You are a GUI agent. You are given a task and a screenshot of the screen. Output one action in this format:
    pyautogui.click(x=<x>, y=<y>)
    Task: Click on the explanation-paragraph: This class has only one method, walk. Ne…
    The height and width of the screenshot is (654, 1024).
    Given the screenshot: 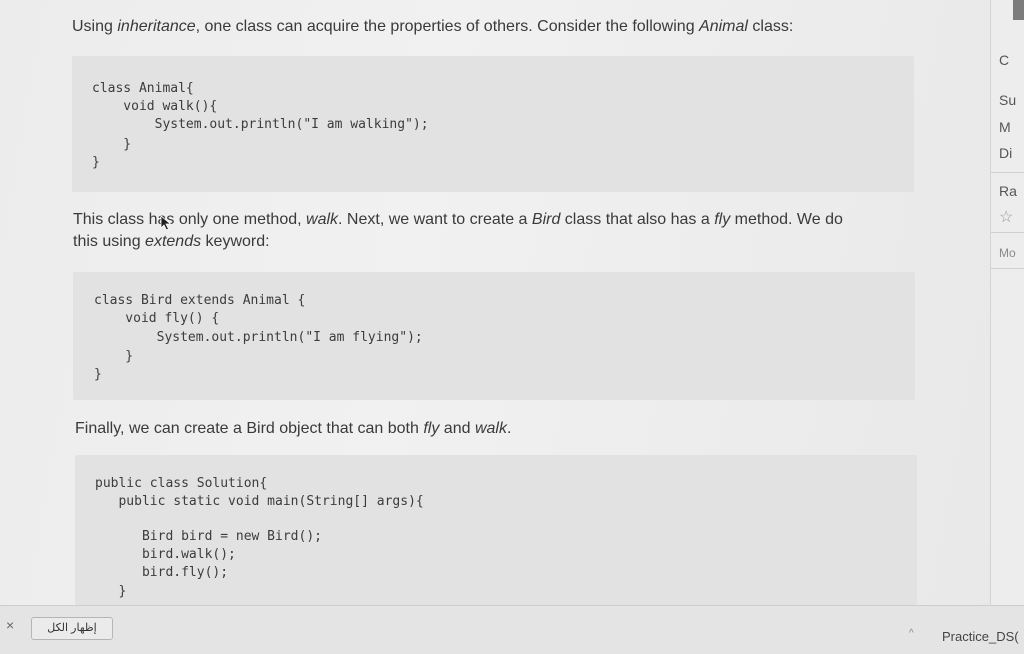 What is the action you would take?
    pyautogui.click(x=493, y=231)
    